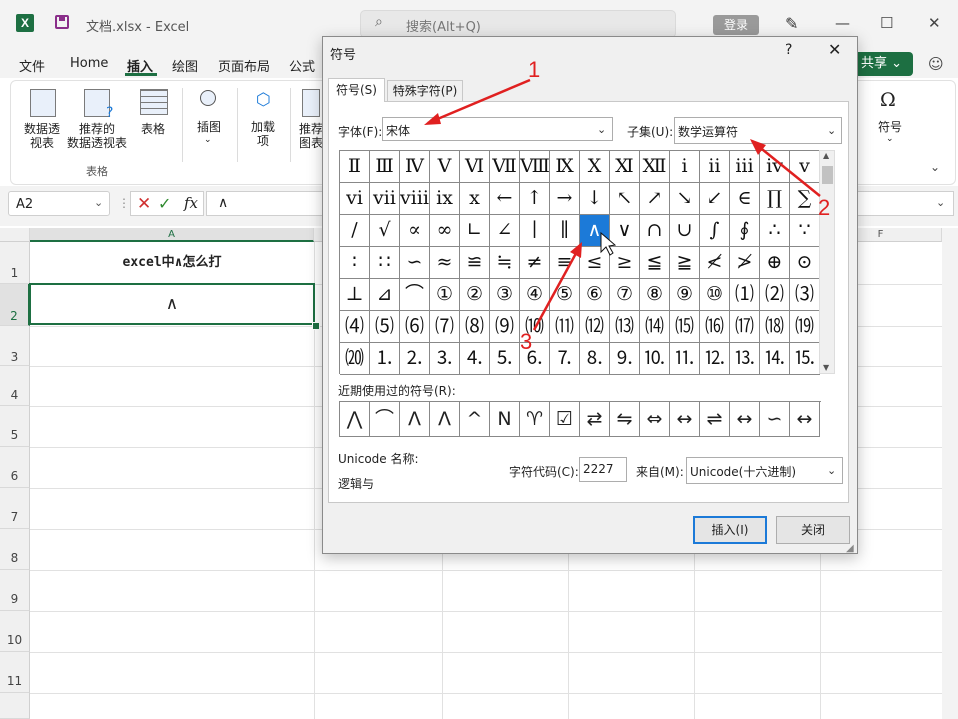 This screenshot has height=719, width=958. Describe the element at coordinates (936, 64) in the screenshot. I see `feedback-icon: ☺` at that location.